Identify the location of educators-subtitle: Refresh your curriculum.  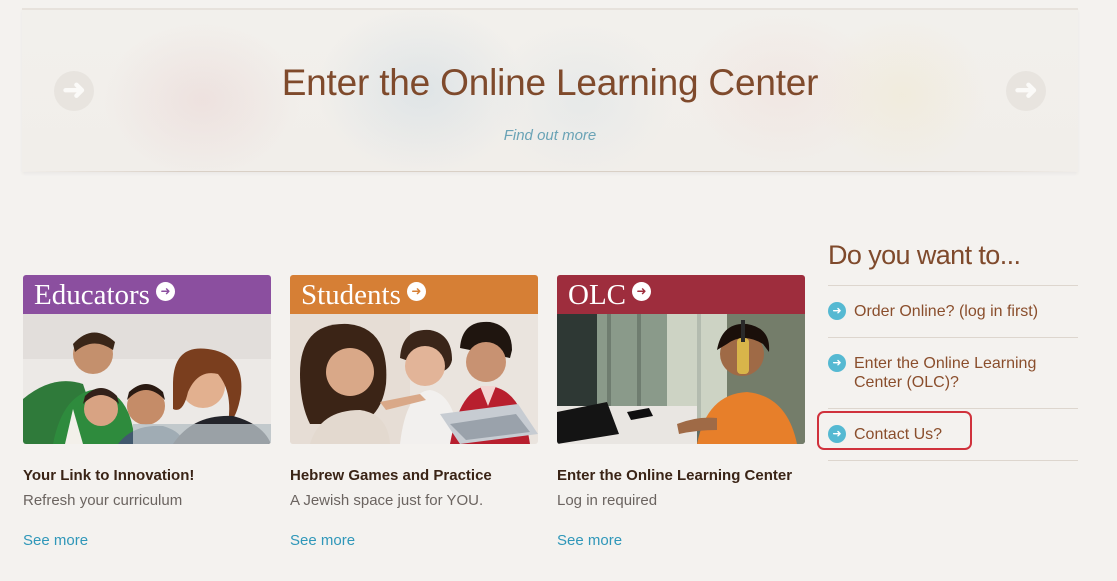
(103, 500).